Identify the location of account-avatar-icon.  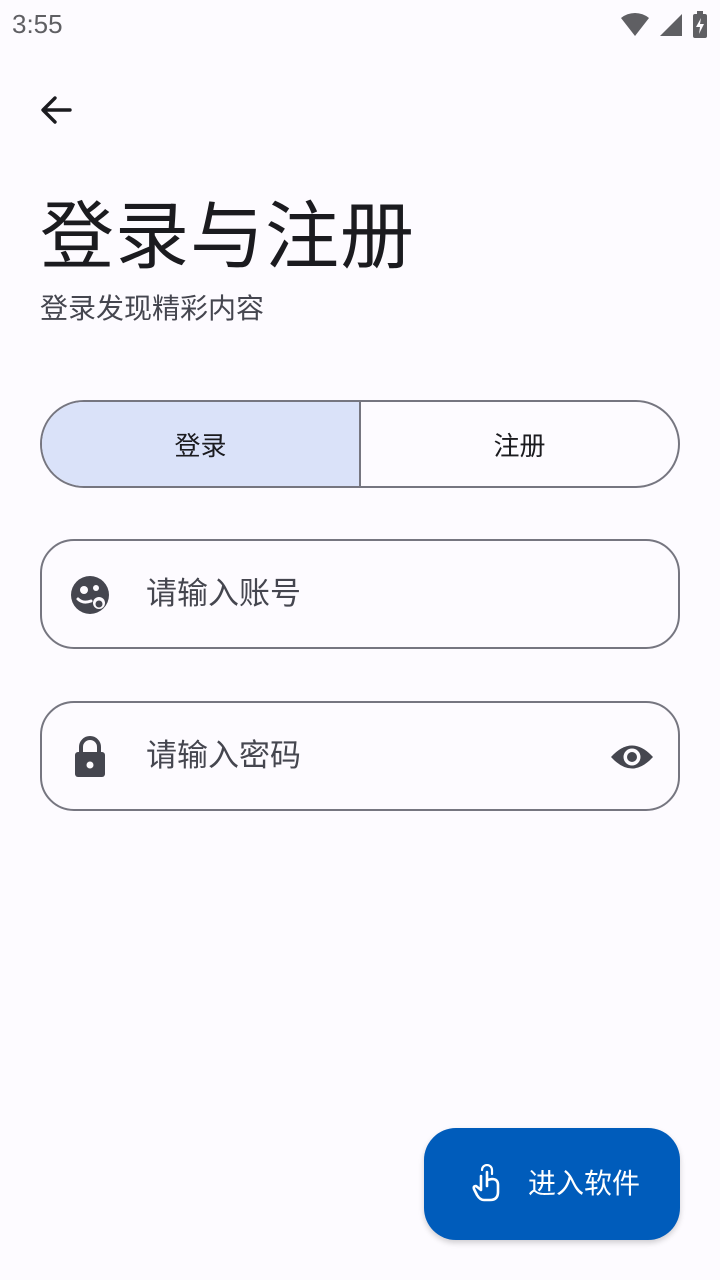
(90, 595).